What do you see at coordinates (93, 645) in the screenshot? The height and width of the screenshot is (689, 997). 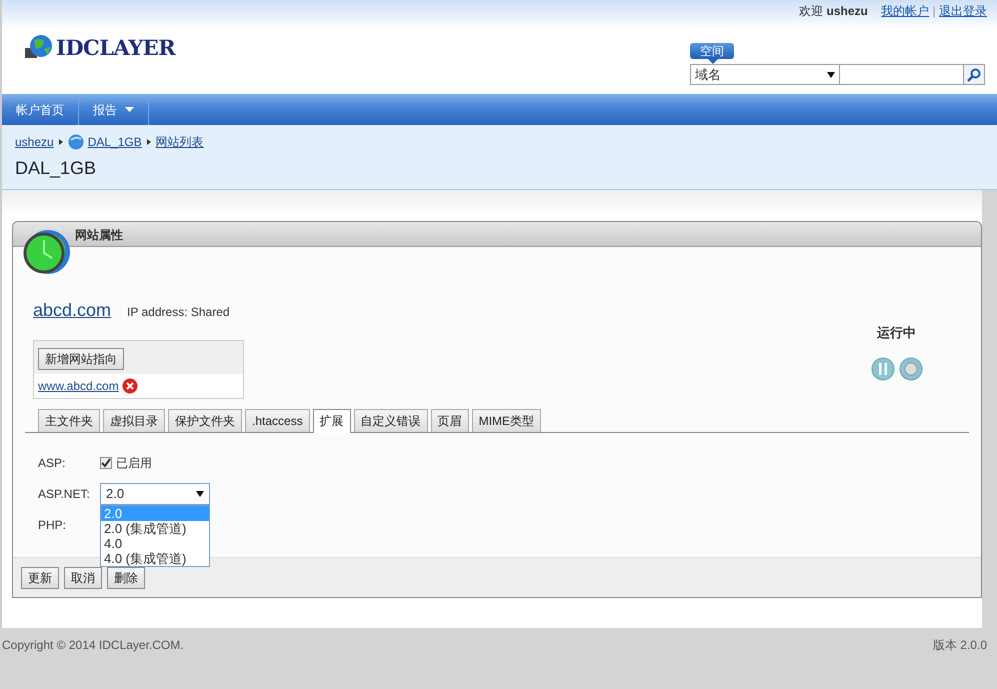 I see `copyright-text: Copyright © 2014 IDCLayer.COM.` at bounding box center [93, 645].